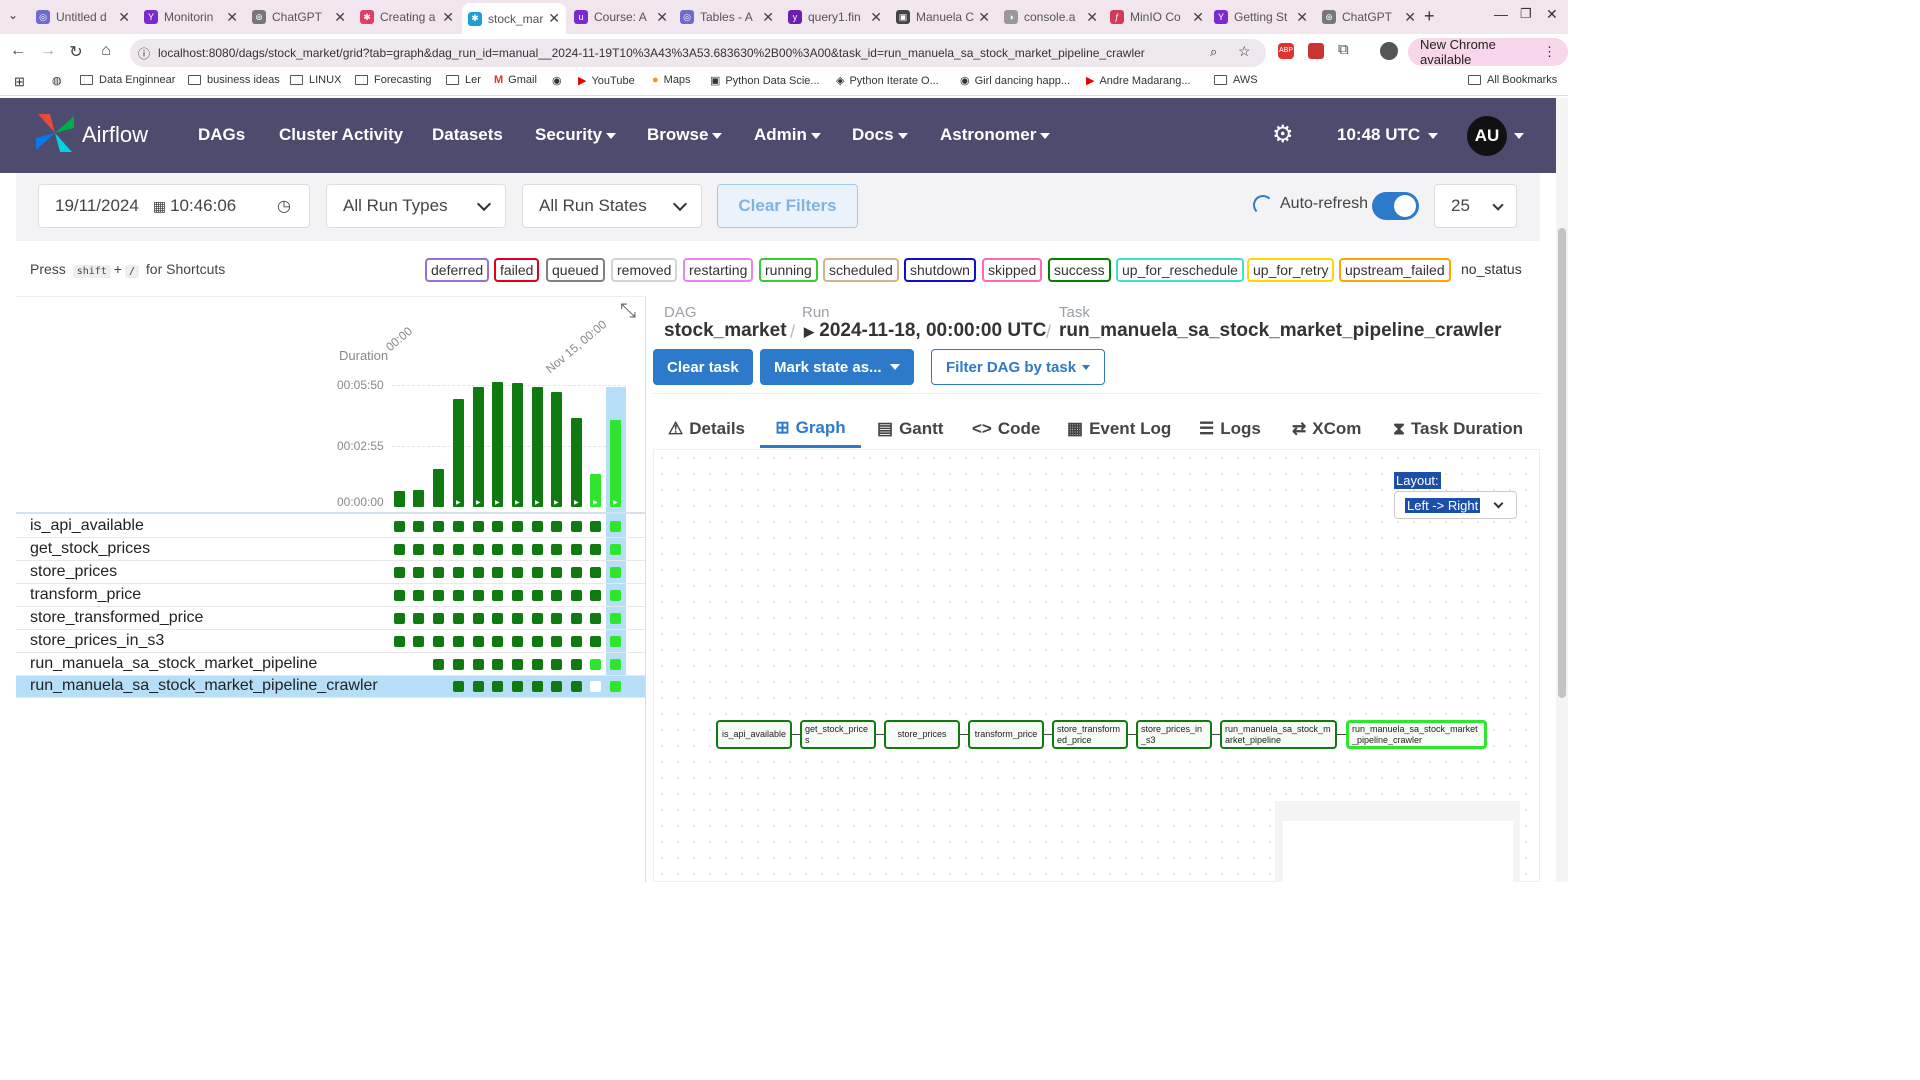 This screenshot has height=1080, width=1920. I want to click on calendar-icon: ▦, so click(159, 206).